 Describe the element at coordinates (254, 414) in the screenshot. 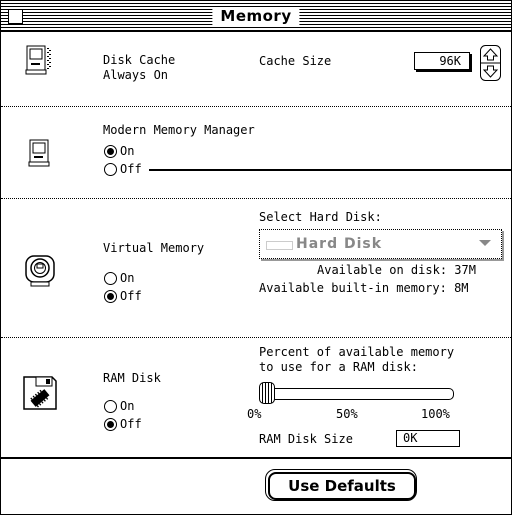

I see `slider-min-label: 0%` at that location.